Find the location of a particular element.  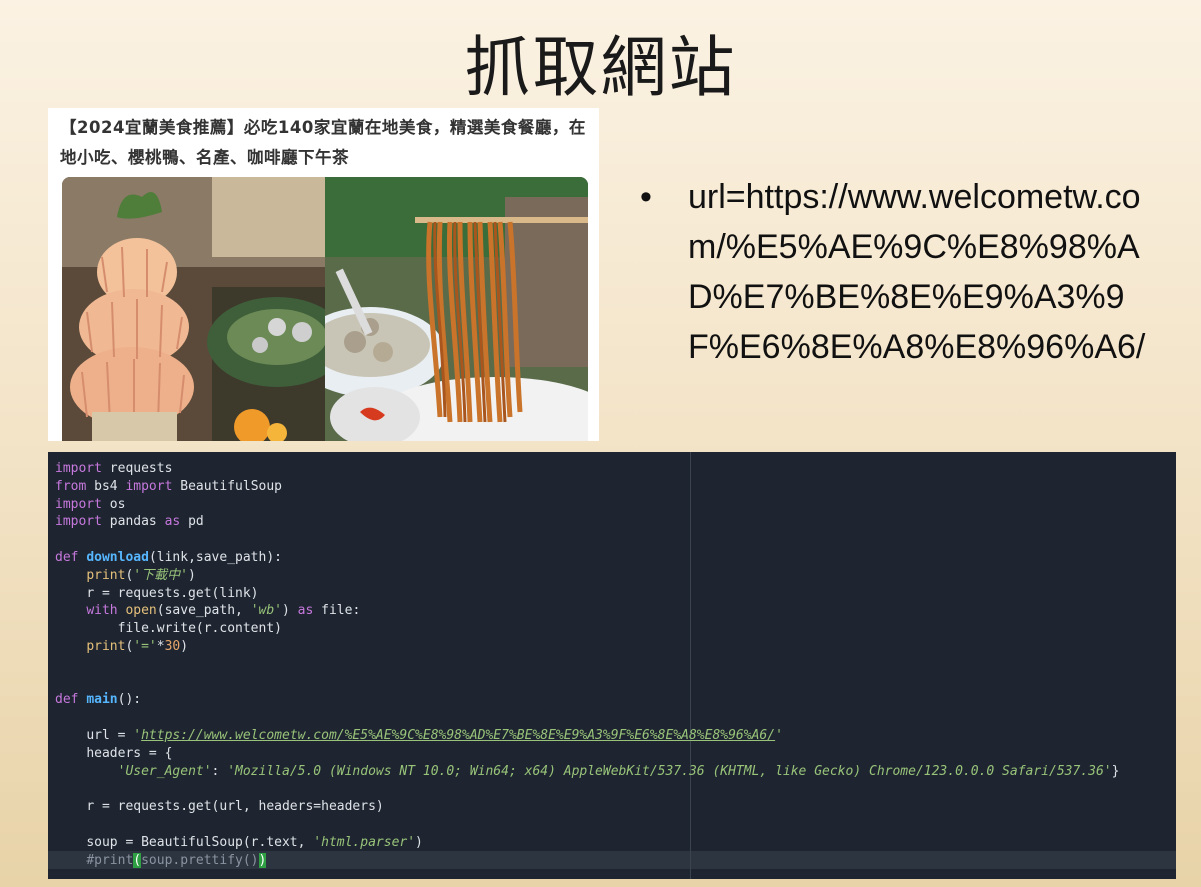

code-line: file.write(r.content) is located at coordinates (199, 629).